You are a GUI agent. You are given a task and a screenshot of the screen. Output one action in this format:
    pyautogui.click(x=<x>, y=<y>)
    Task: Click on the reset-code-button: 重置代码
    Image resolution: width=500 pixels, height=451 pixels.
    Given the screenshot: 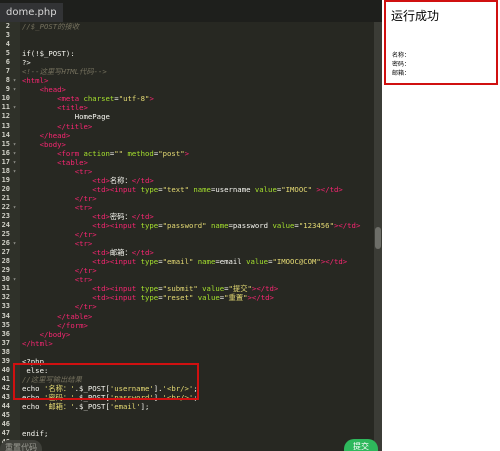 What is the action you would take?
    pyautogui.click(x=21, y=445)
    